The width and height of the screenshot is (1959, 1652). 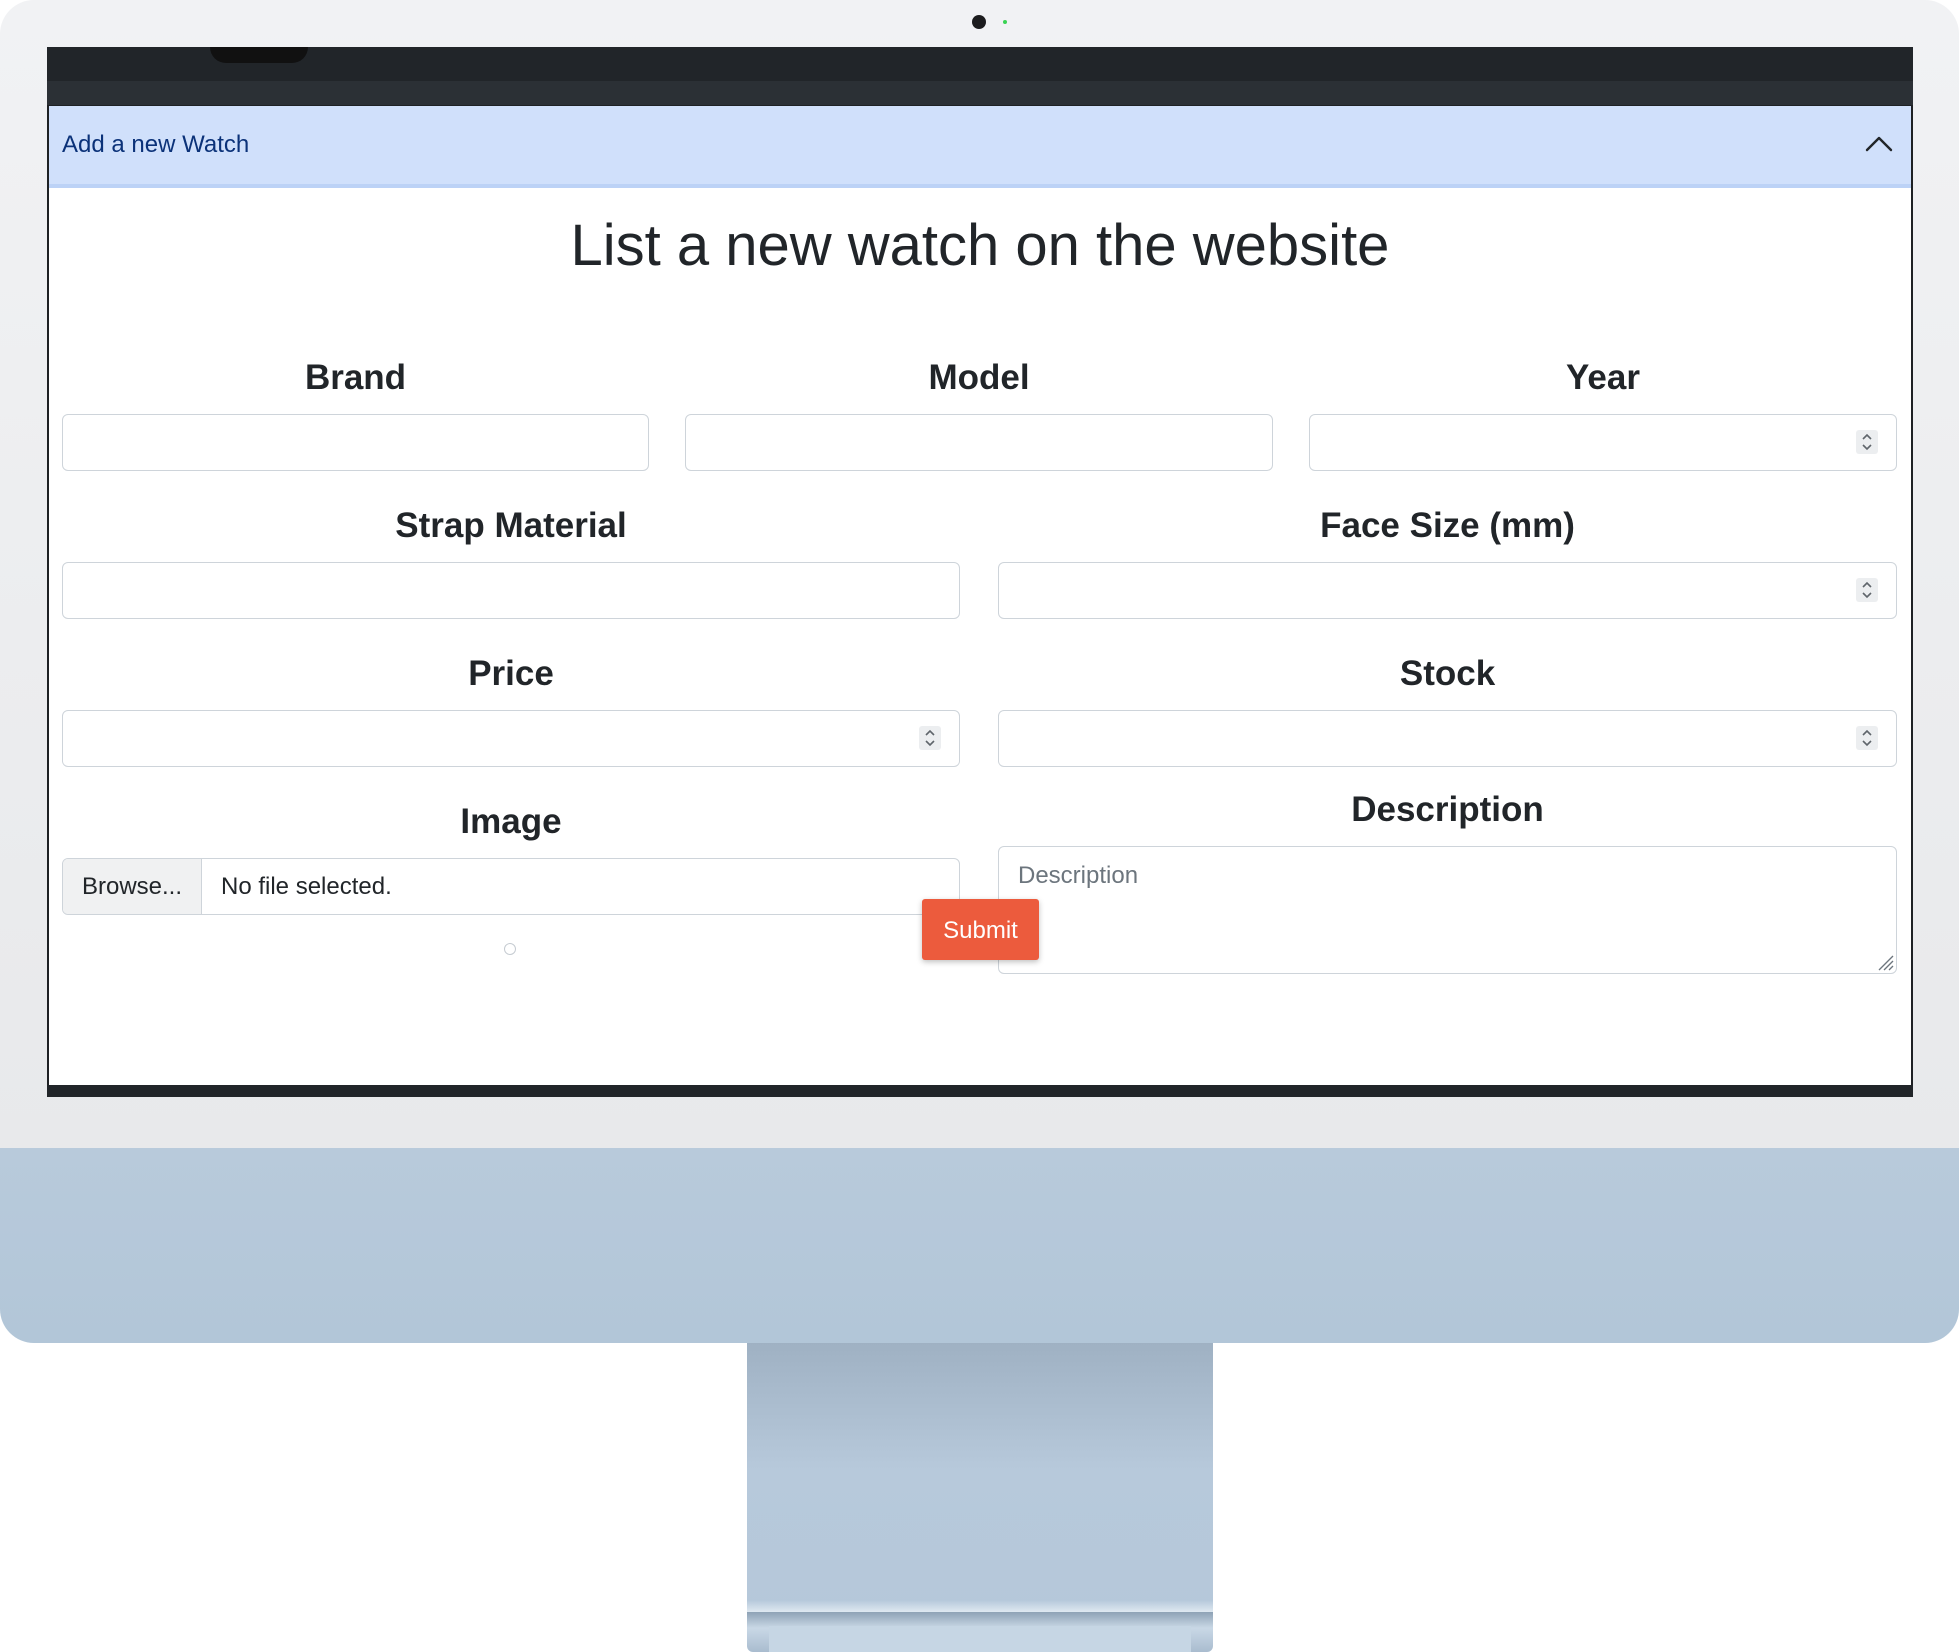 I want to click on screen-bottom-bar, so click(x=980, y=1091).